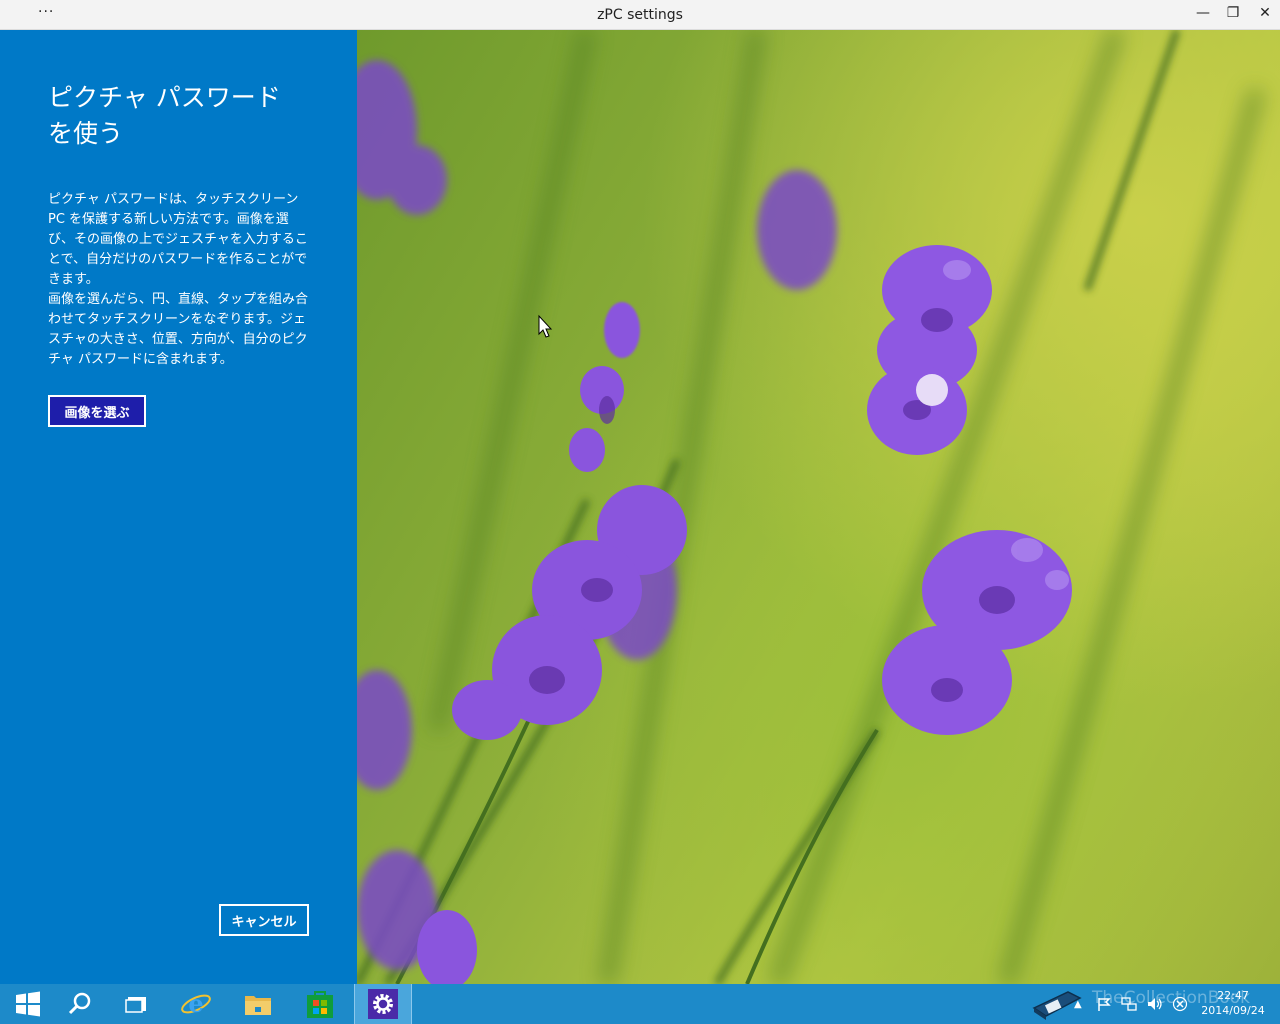  I want to click on store-button, so click(320, 1004).